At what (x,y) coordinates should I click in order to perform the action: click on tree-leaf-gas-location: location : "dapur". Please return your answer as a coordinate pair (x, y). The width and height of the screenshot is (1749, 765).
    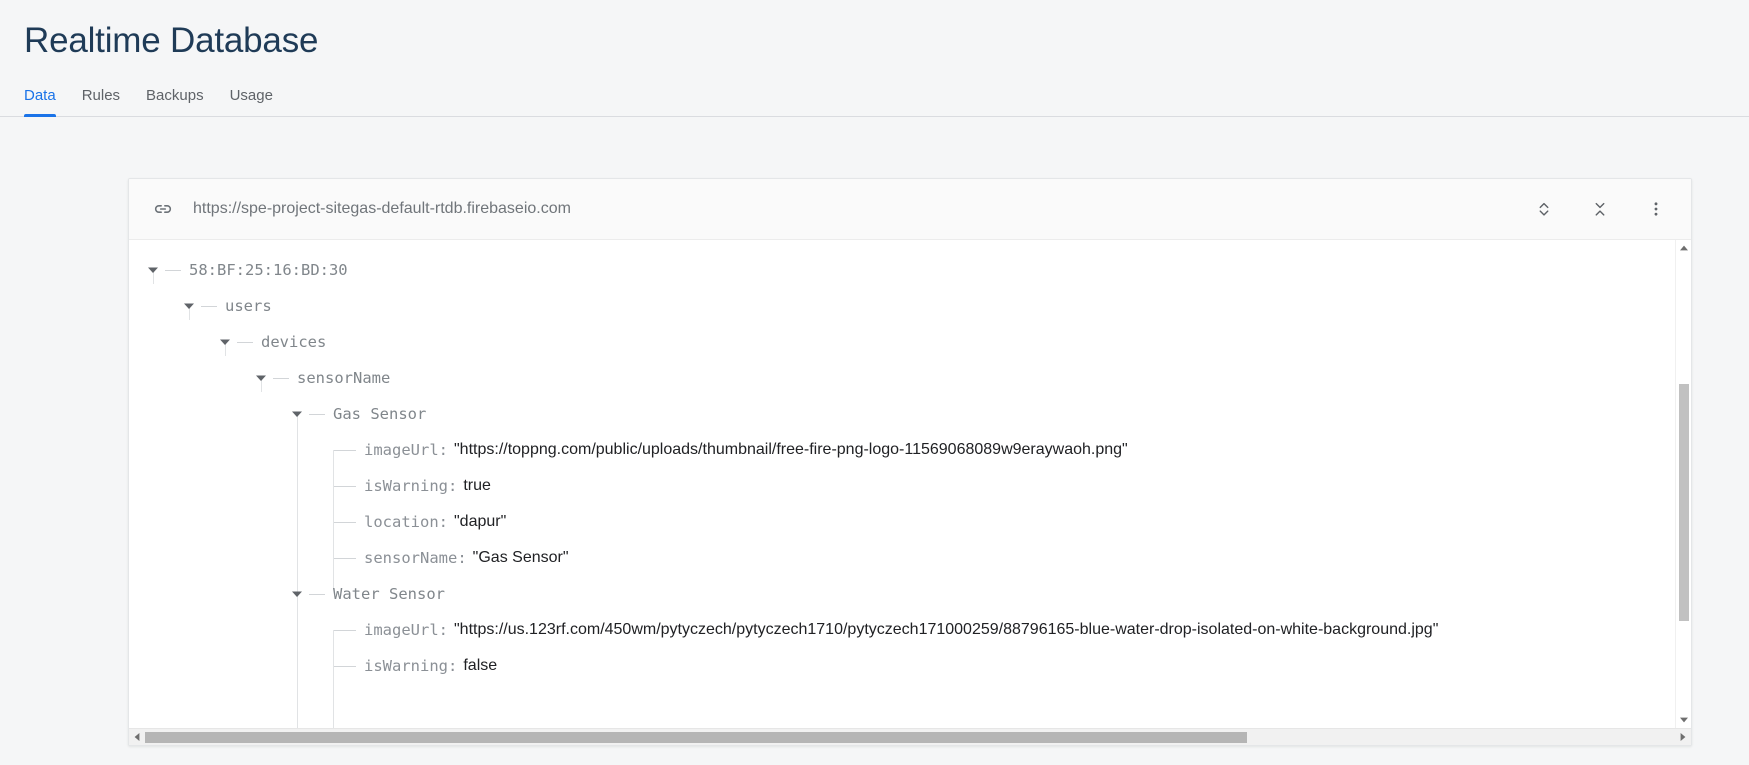
    Looking at the image, I should click on (902, 522).